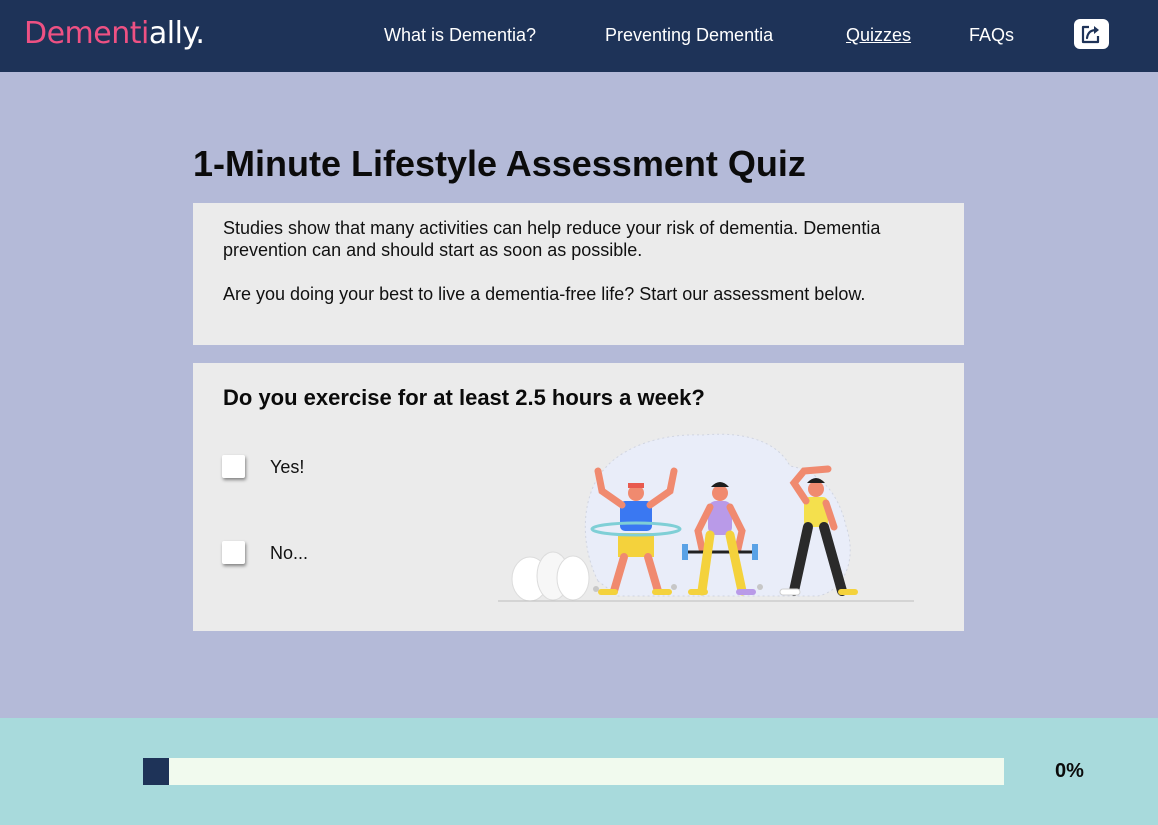 This screenshot has width=1158, height=825. Describe the element at coordinates (991, 35) in the screenshot. I see `nav-link-faqs: FAQs` at that location.